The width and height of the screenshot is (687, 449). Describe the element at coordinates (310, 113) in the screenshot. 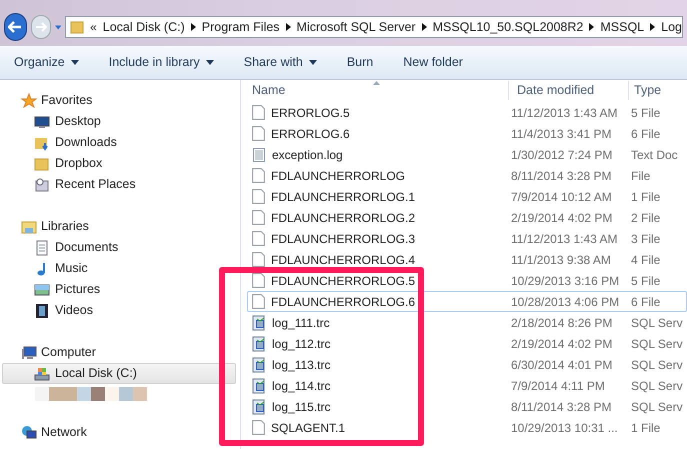

I see `file-name: ERRORLOG.5` at that location.